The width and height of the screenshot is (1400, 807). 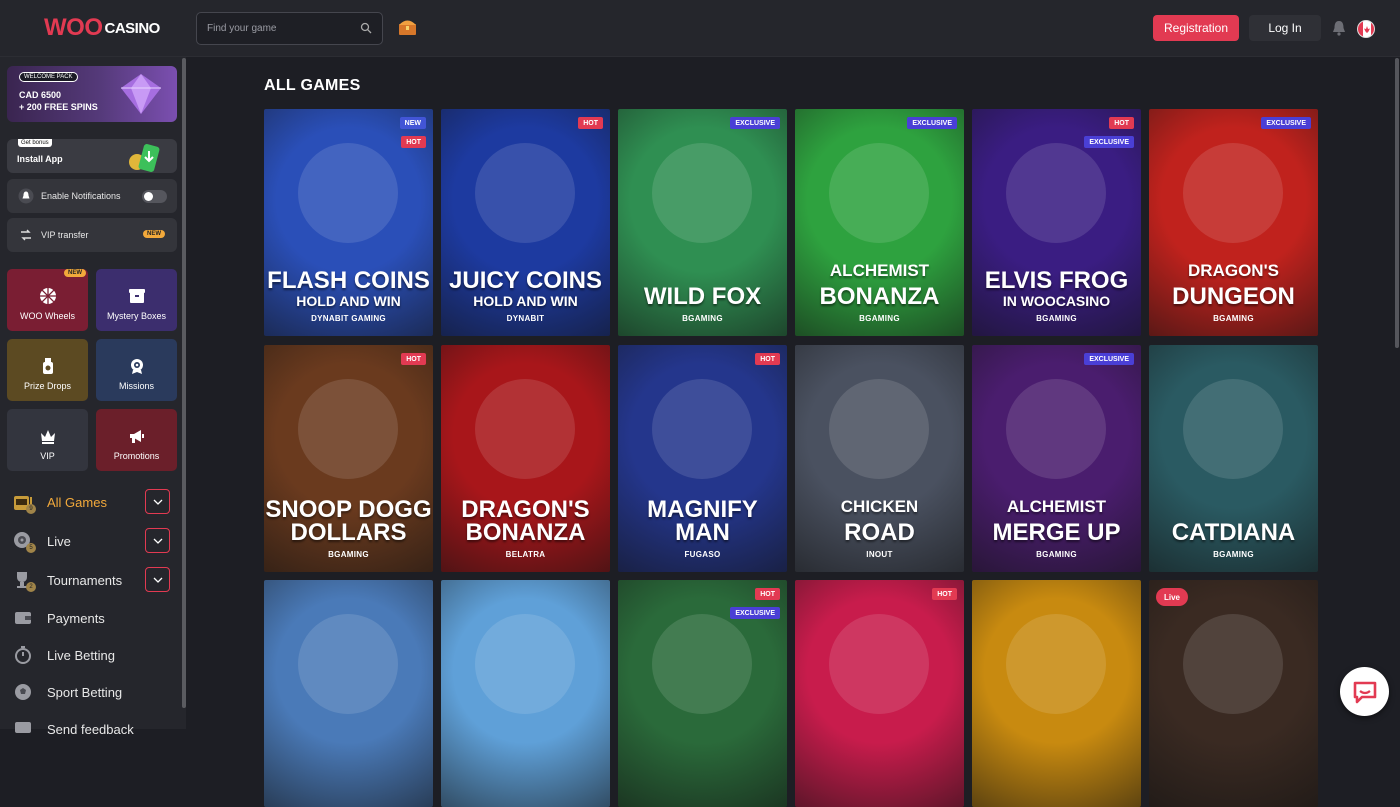 I want to click on search-input, so click(x=272, y=28).